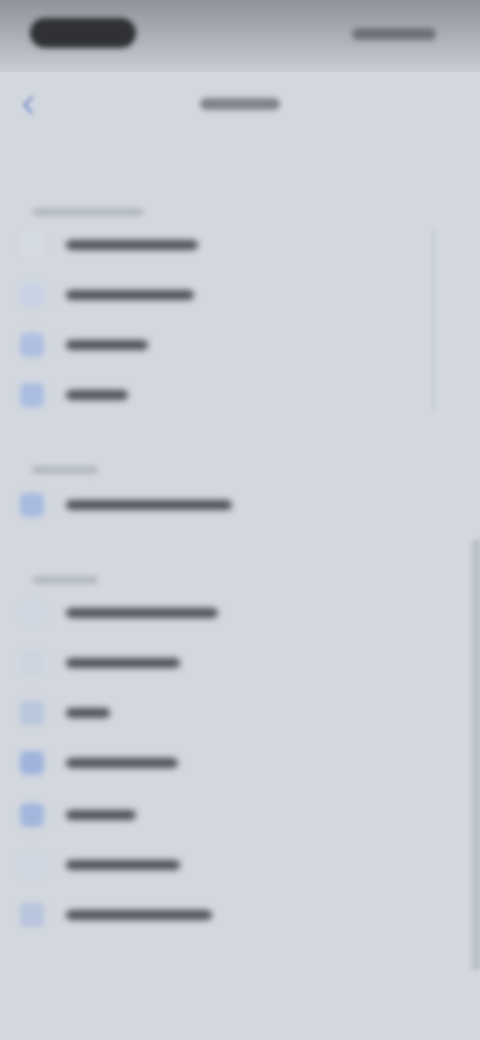 The image size is (480, 1040). Describe the element at coordinates (83, 33) in the screenshot. I see `status-time` at that location.